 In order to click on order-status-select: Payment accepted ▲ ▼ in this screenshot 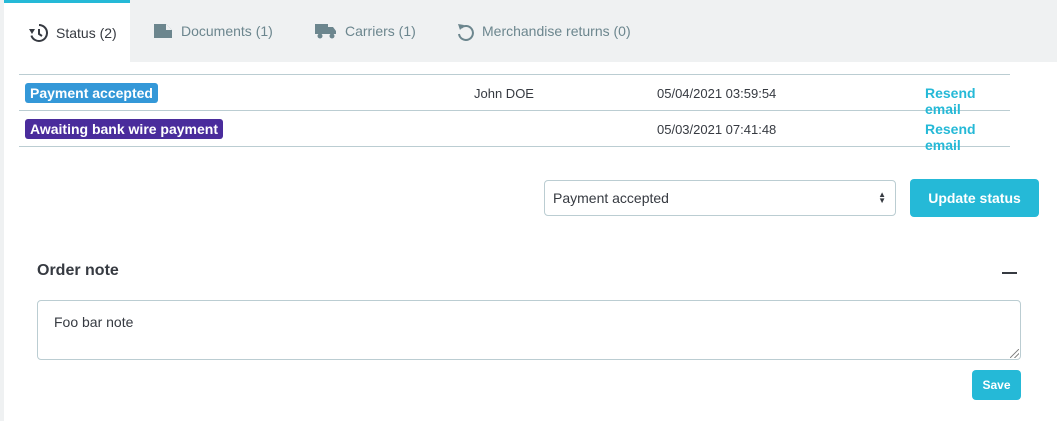, I will do `click(720, 198)`.